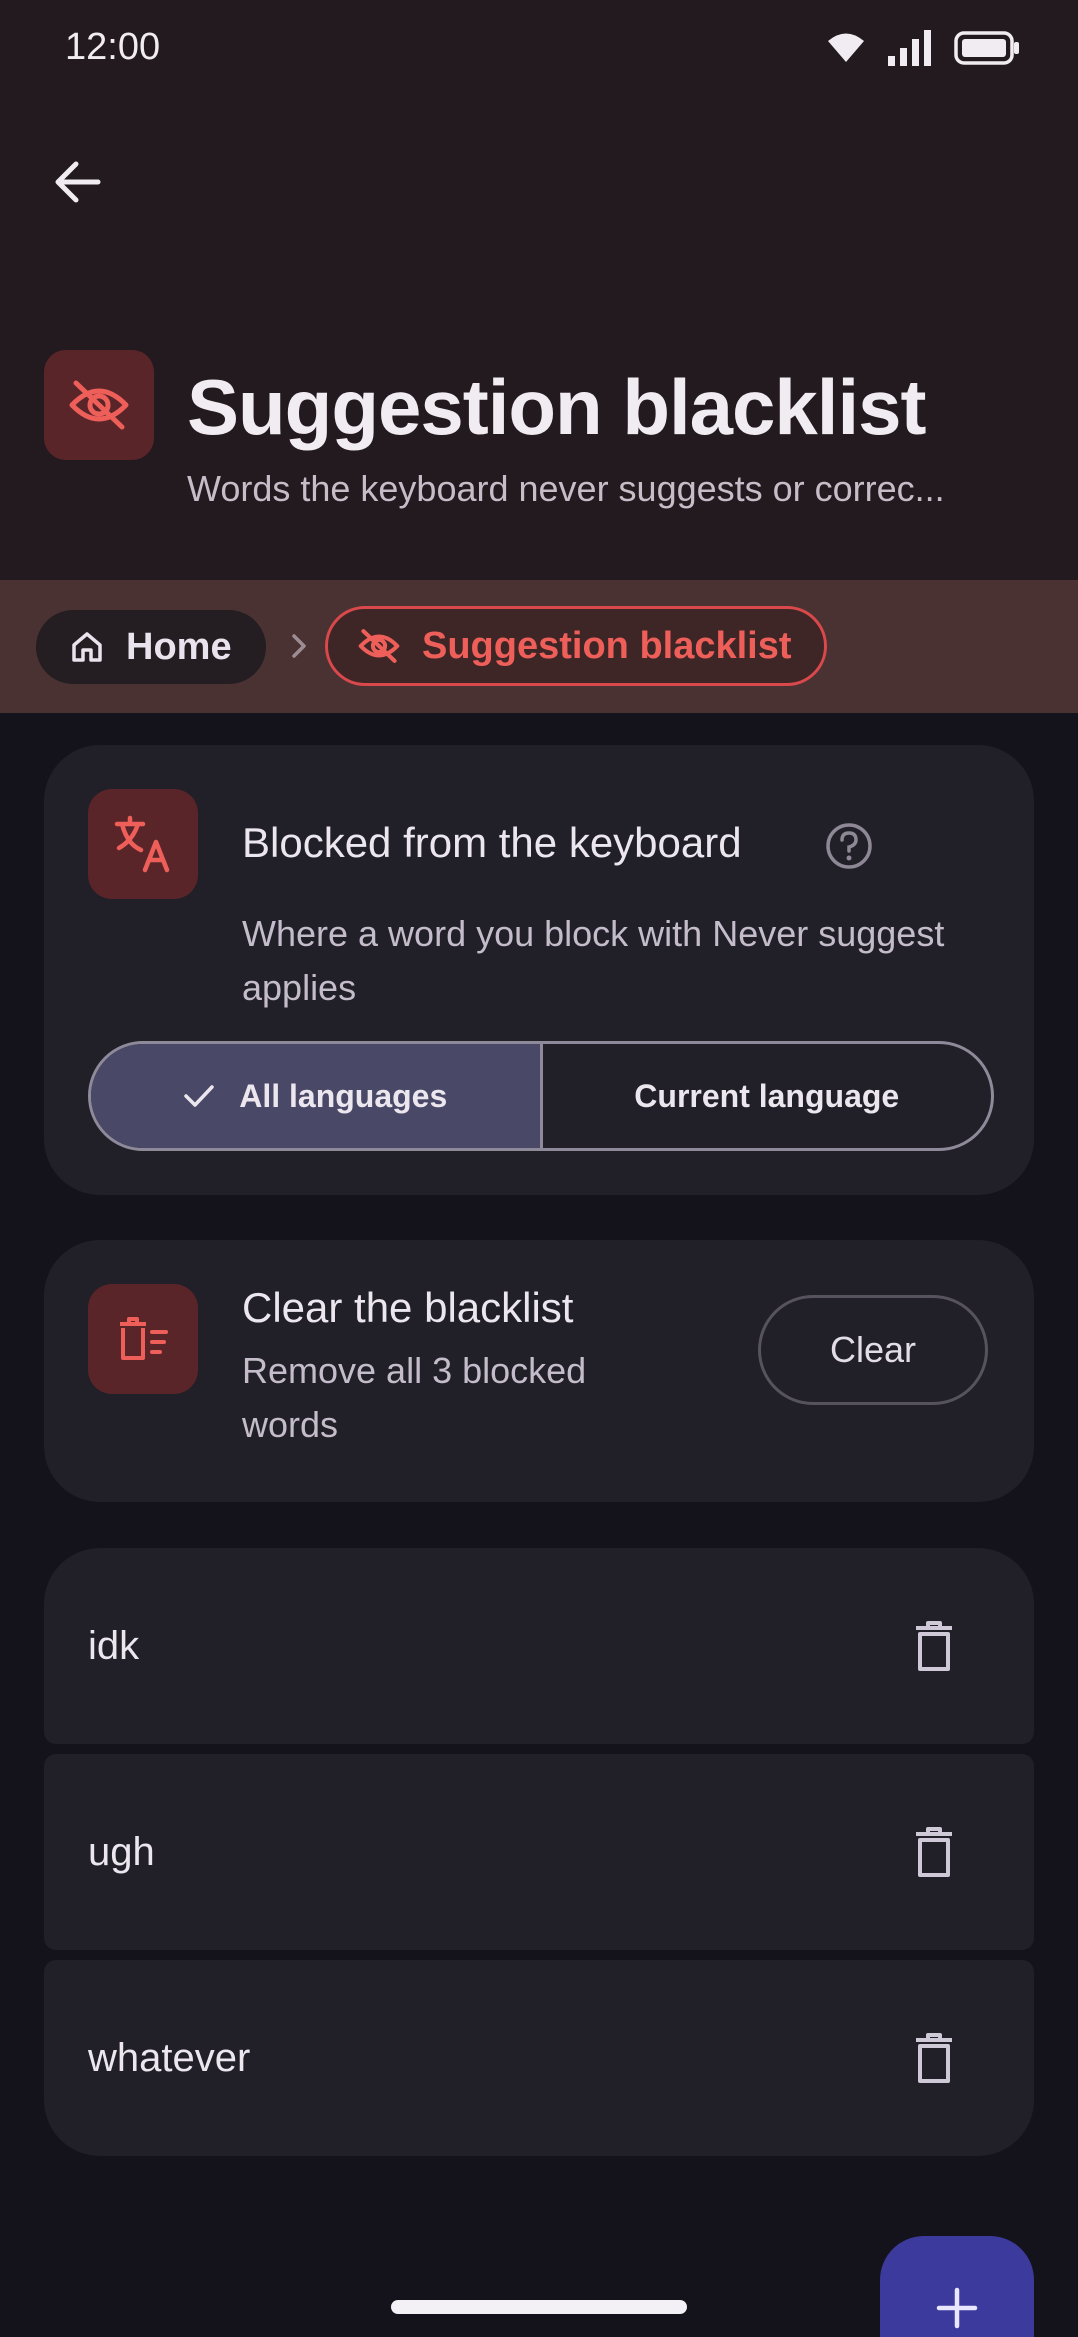  I want to click on list-item: whatever, so click(539, 2058).